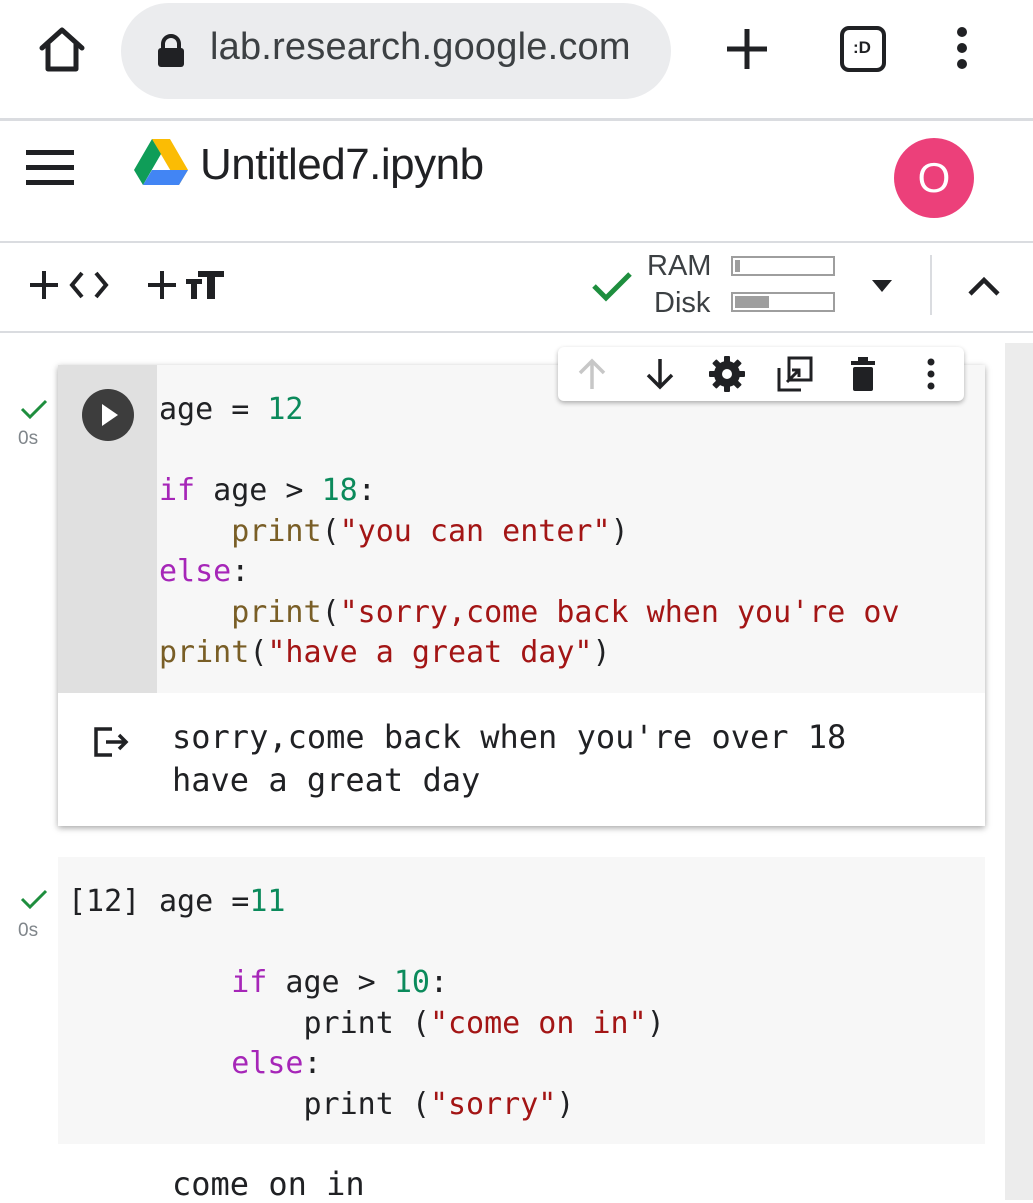 The image size is (1033, 1203). I want to click on disk-usage-fill, so click(752, 302).